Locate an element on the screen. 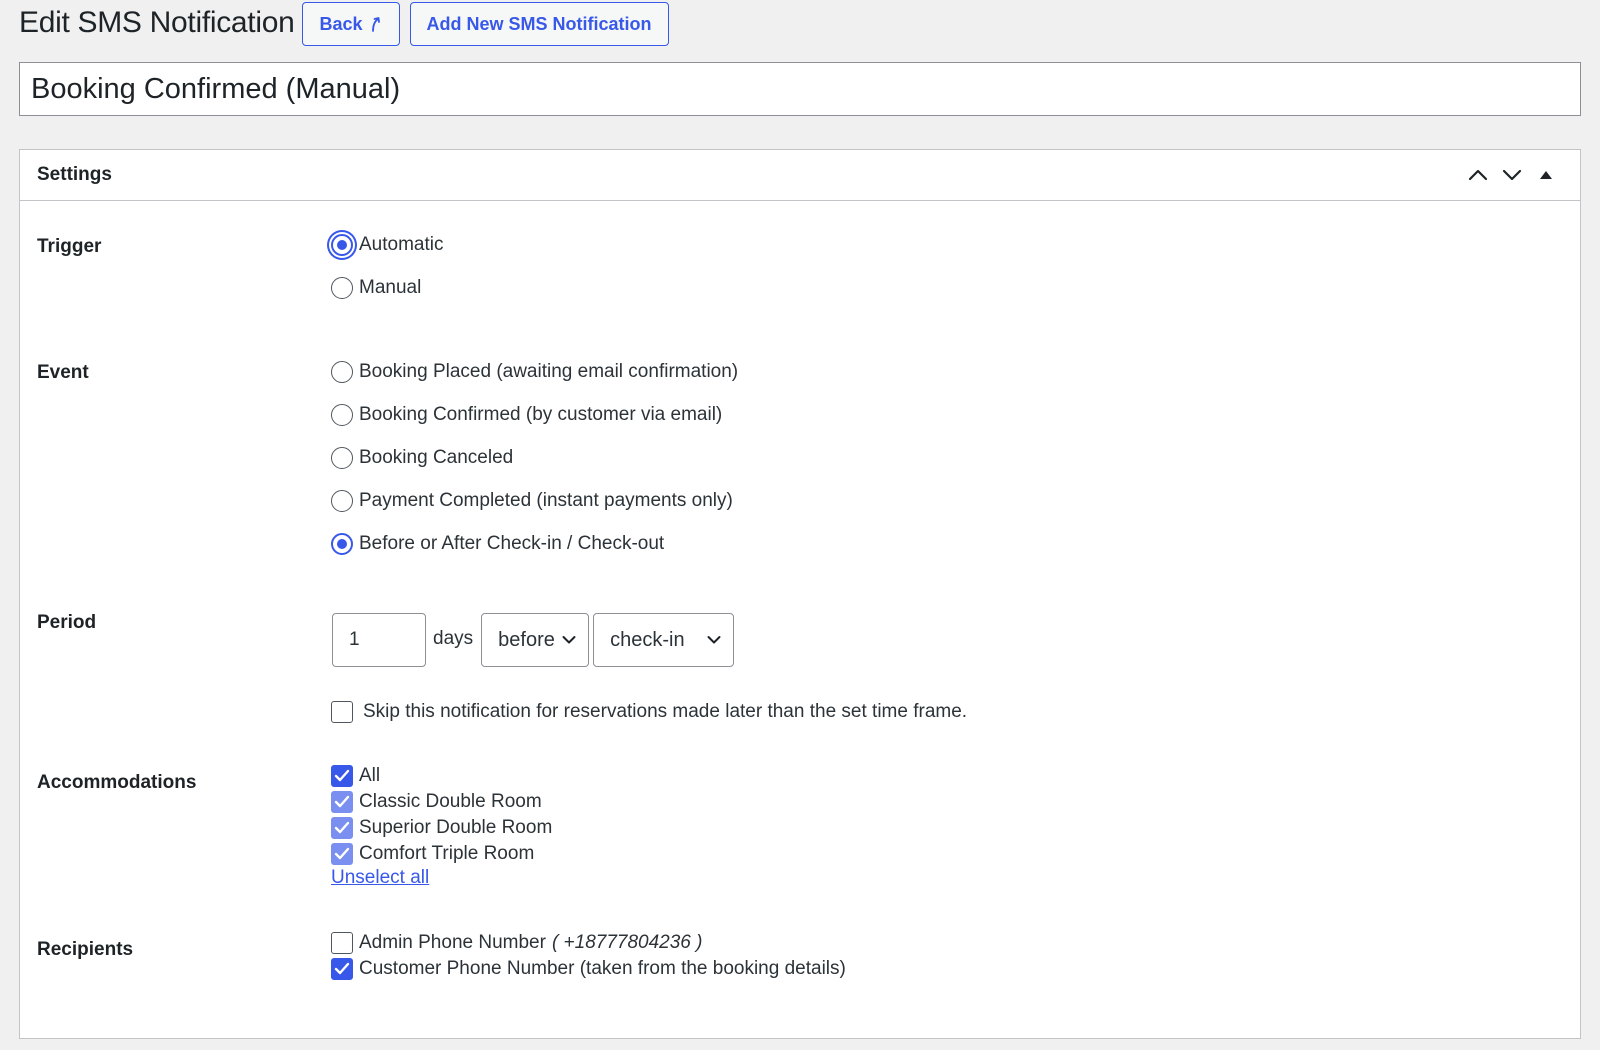 This screenshot has height=1050, width=1600. accommodation-item-label: All is located at coordinates (370, 775).